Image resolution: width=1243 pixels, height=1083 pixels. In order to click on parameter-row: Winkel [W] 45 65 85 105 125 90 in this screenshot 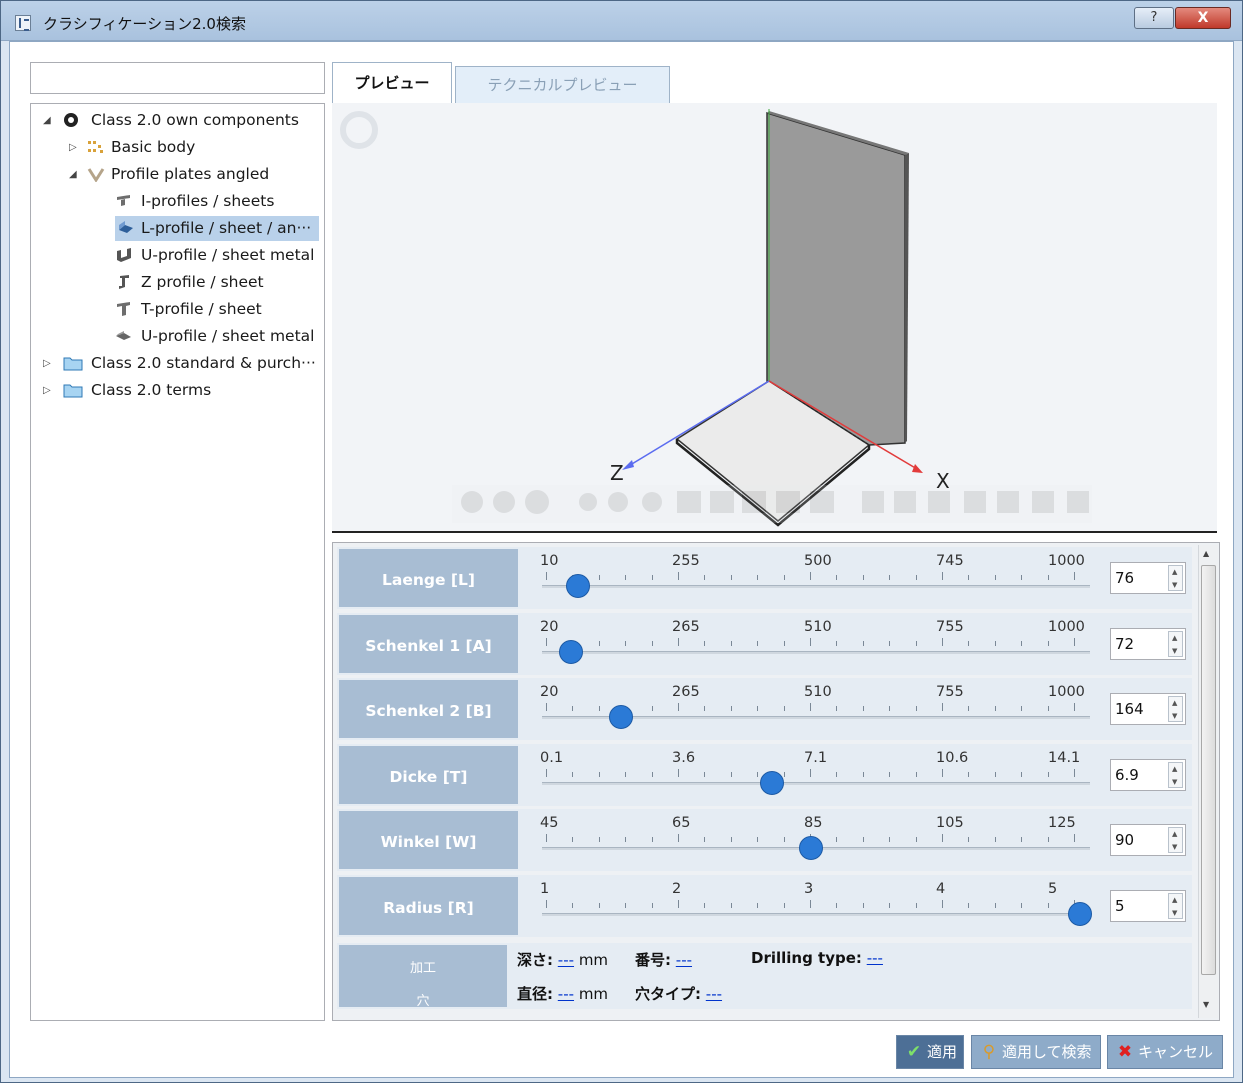, I will do `click(764, 840)`.